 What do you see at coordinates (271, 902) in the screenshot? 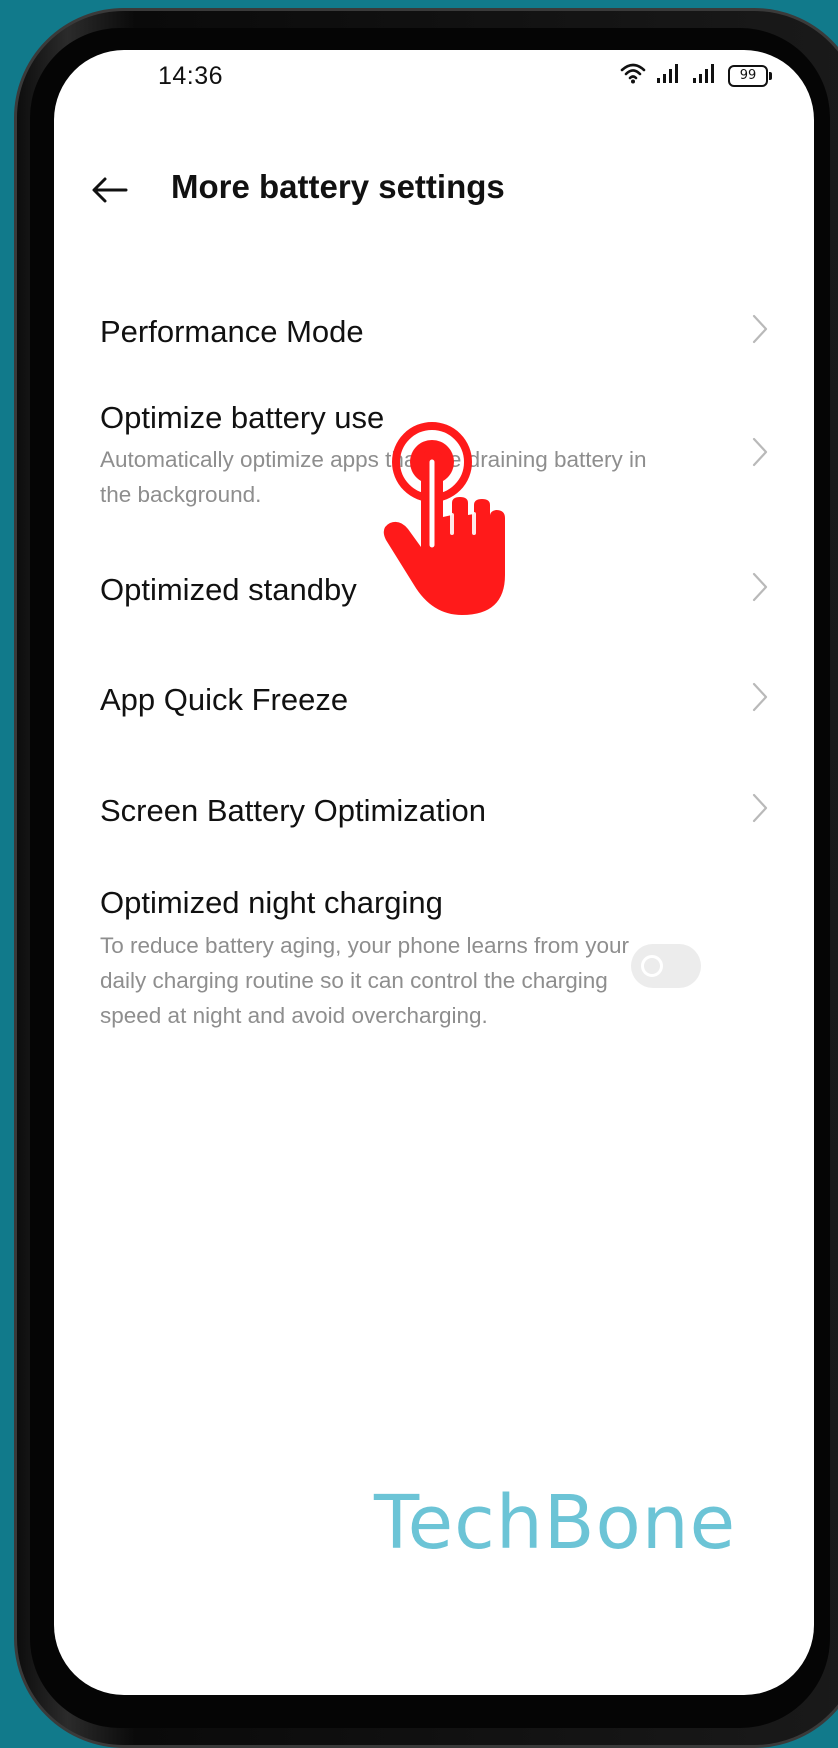
I see `setting-title: Optimized night charging` at bounding box center [271, 902].